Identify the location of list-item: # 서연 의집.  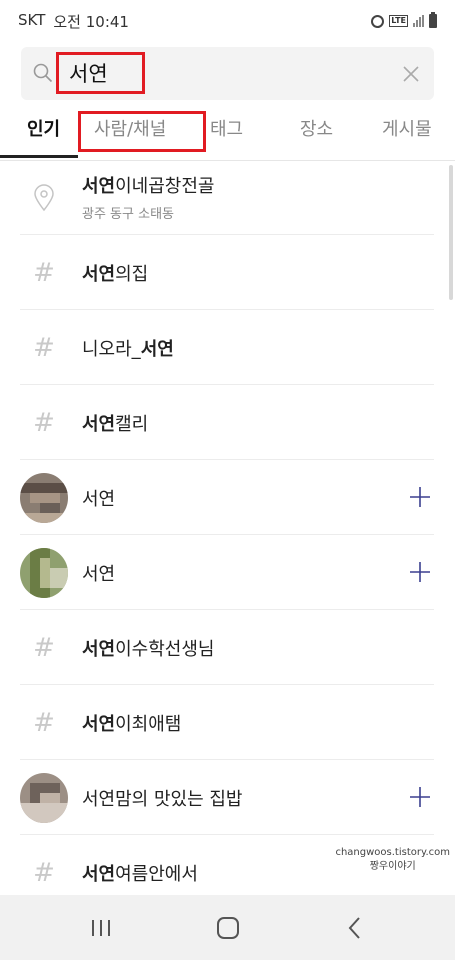
(227, 272).